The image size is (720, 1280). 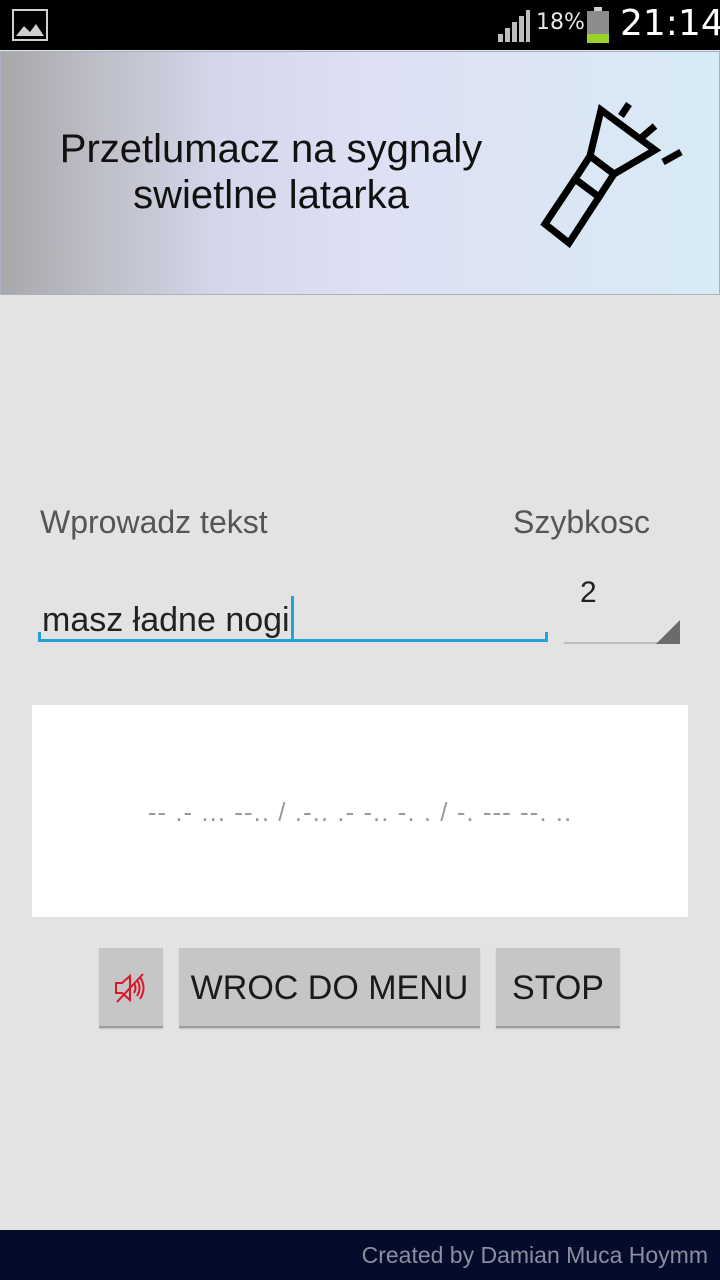 I want to click on status-bar: 18% 21:14, so click(x=360, y=25).